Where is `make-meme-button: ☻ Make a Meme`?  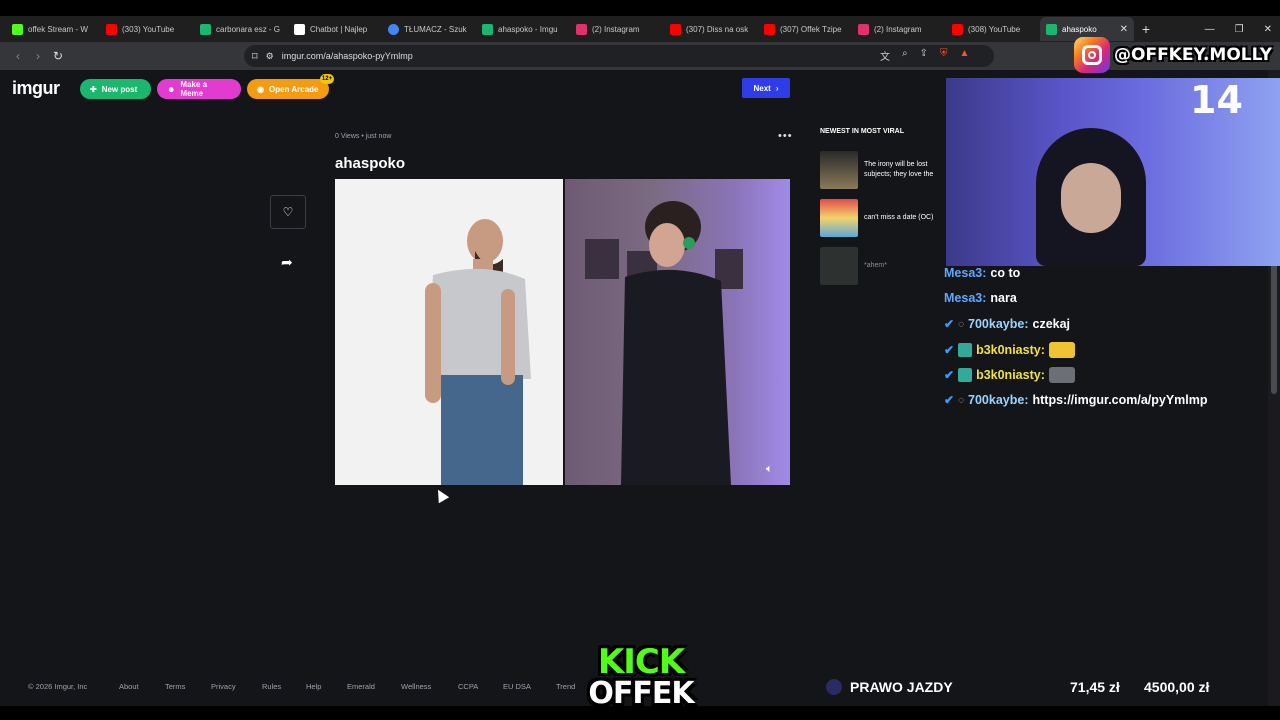
make-meme-button: ☻ Make a Meme is located at coordinates (199, 89).